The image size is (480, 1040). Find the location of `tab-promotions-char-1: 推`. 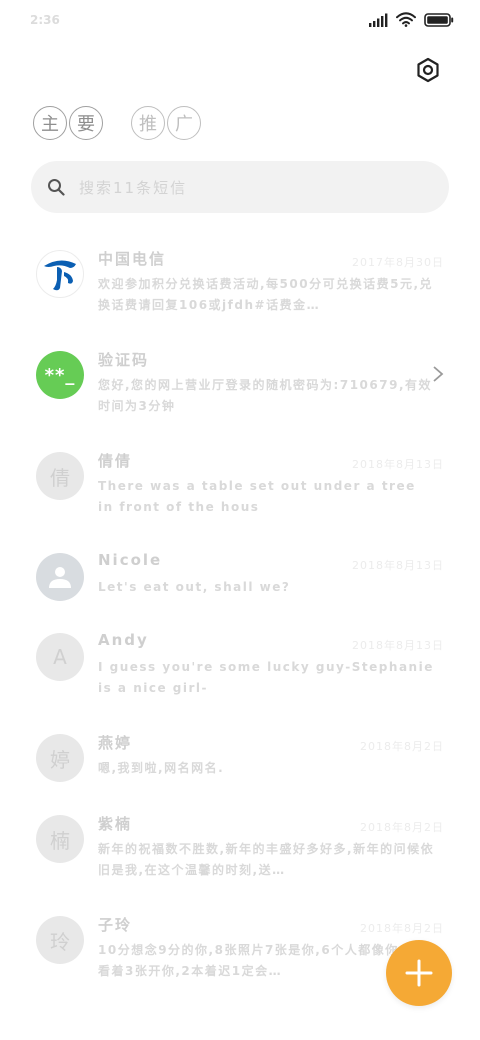

tab-promotions-char-1: 推 is located at coordinates (148, 123).